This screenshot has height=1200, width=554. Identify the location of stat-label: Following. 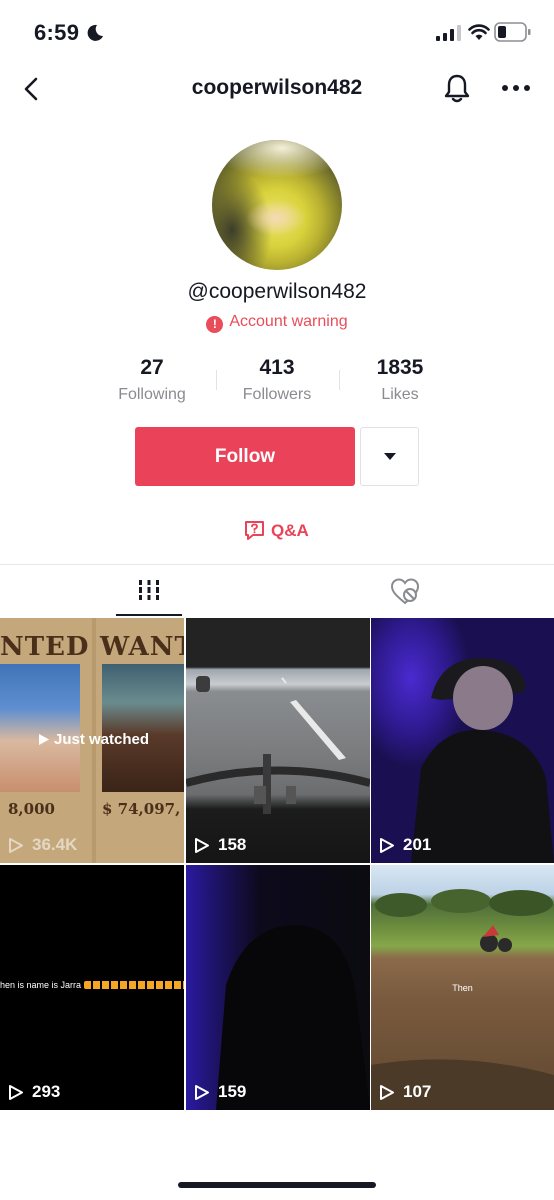
(152, 394).